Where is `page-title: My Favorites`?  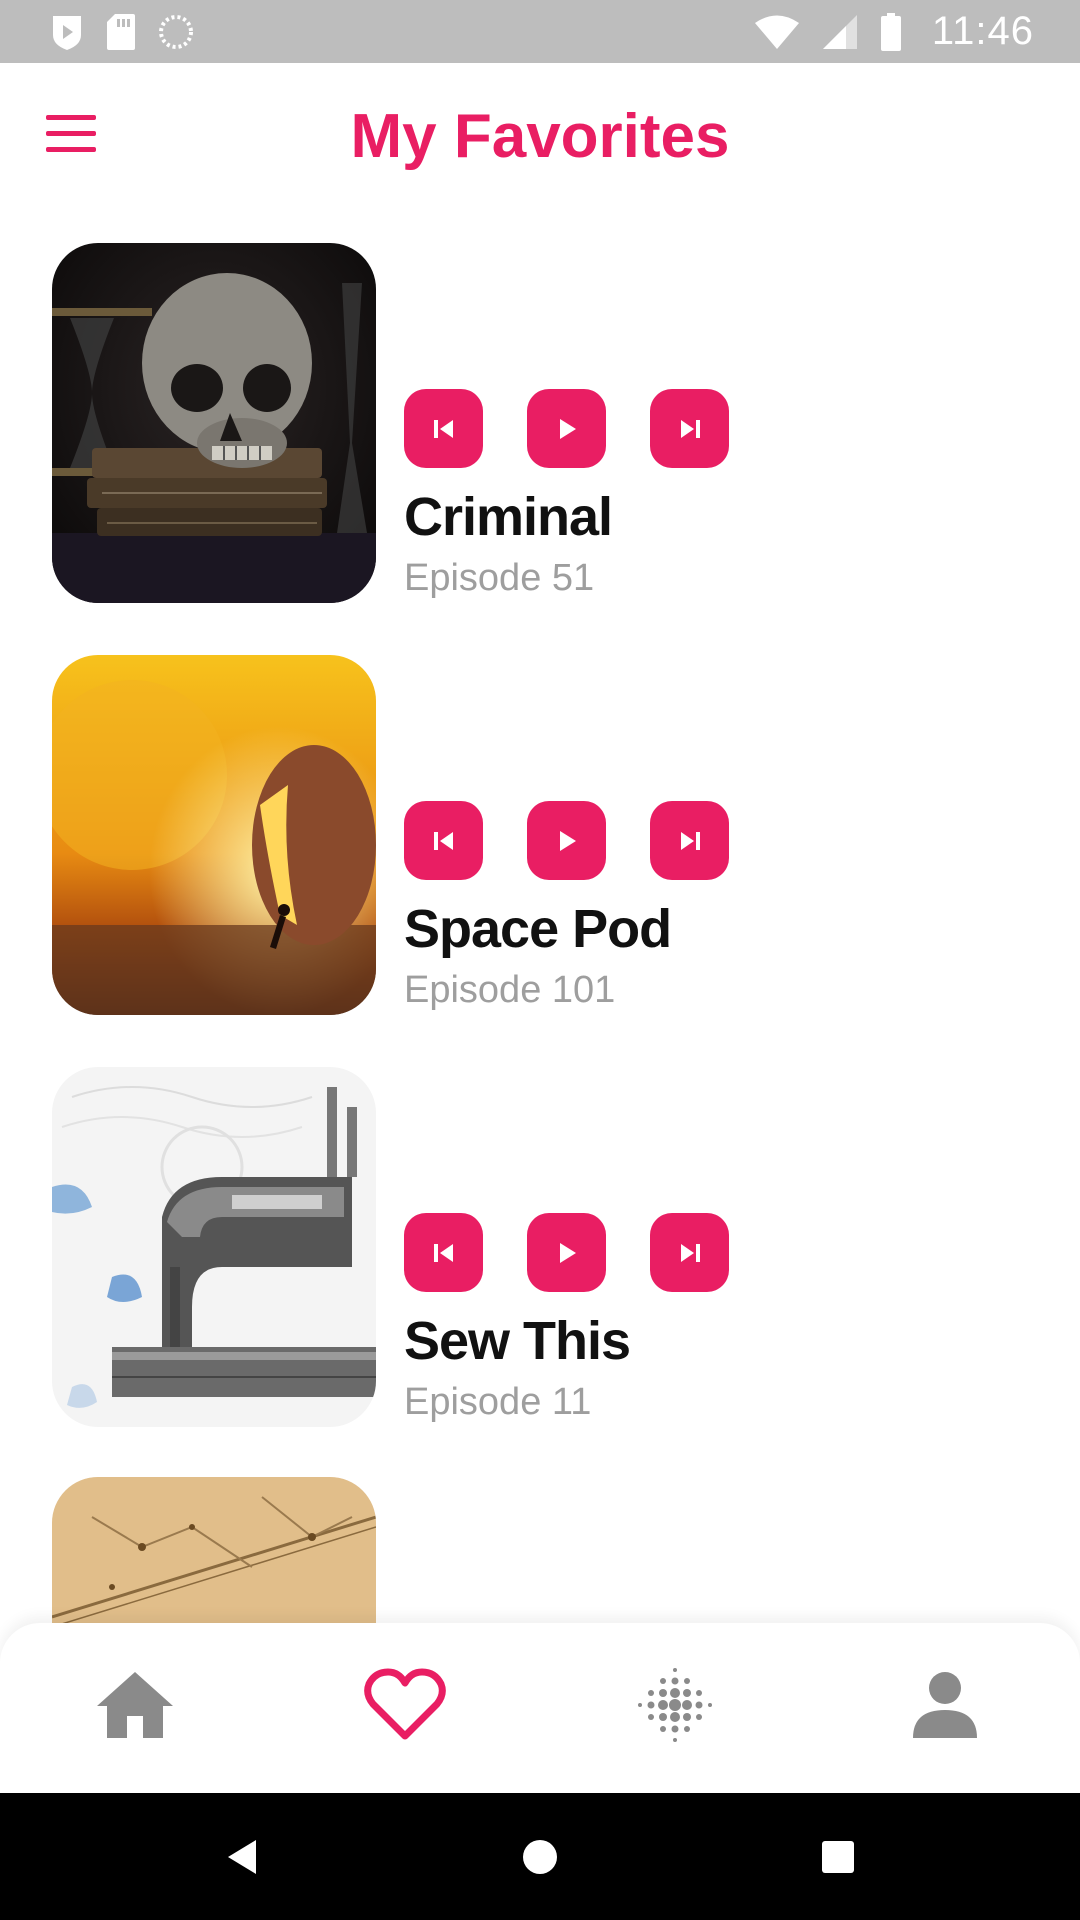
page-title: My Favorites is located at coordinates (540, 136).